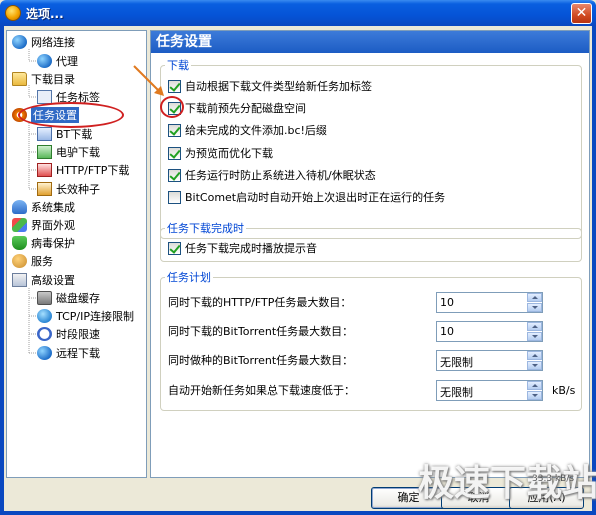 The height and width of the screenshot is (515, 596). What do you see at coordinates (497, 484) in the screenshot?
I see `watermark: 极速下载站` at bounding box center [497, 484].